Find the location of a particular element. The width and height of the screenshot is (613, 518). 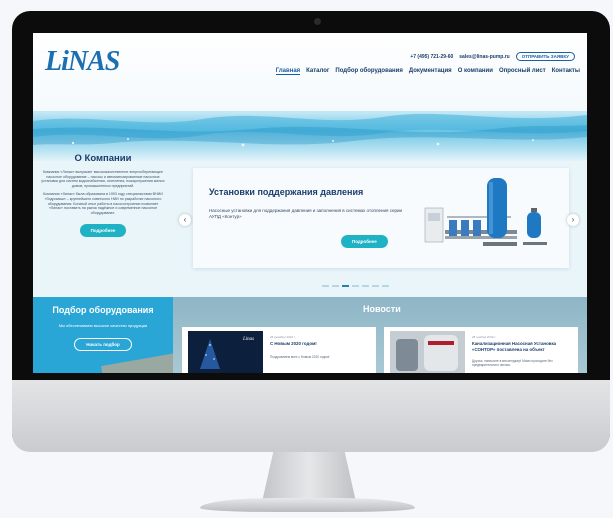

about-title: О Компании is located at coordinates (103, 158).